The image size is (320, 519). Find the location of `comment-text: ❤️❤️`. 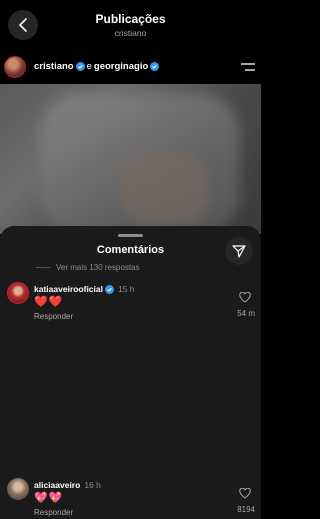

comment-text: ❤️❤️ is located at coordinates (49, 302).